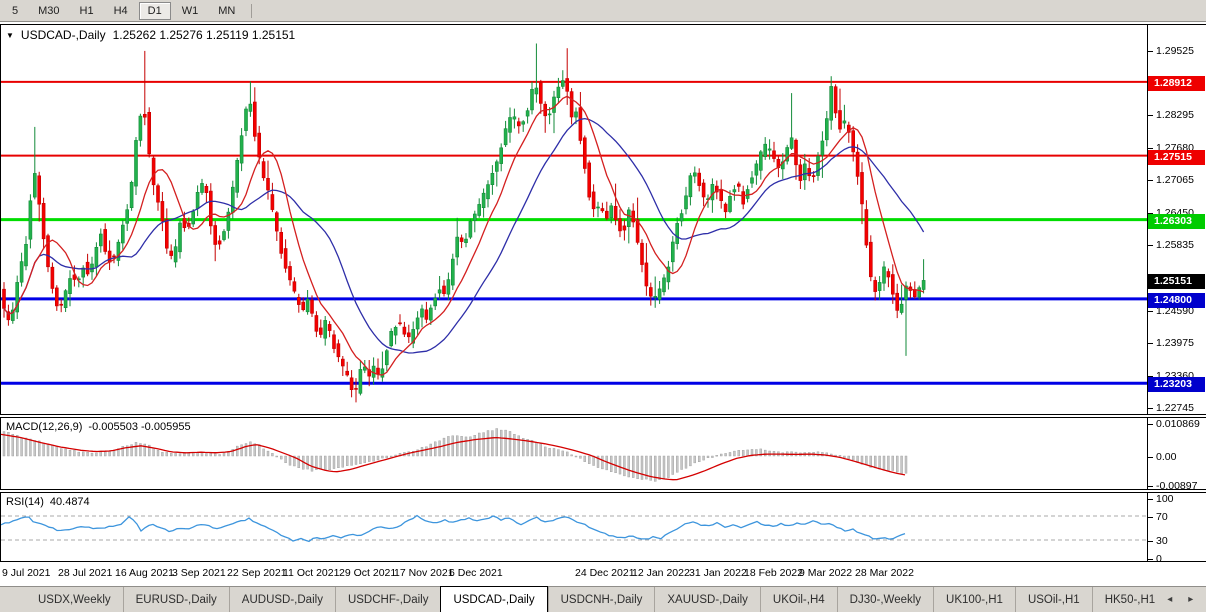  Describe the element at coordinates (199, 573) in the screenshot. I see `date-tick-label: 3 Sep 2021` at that location.